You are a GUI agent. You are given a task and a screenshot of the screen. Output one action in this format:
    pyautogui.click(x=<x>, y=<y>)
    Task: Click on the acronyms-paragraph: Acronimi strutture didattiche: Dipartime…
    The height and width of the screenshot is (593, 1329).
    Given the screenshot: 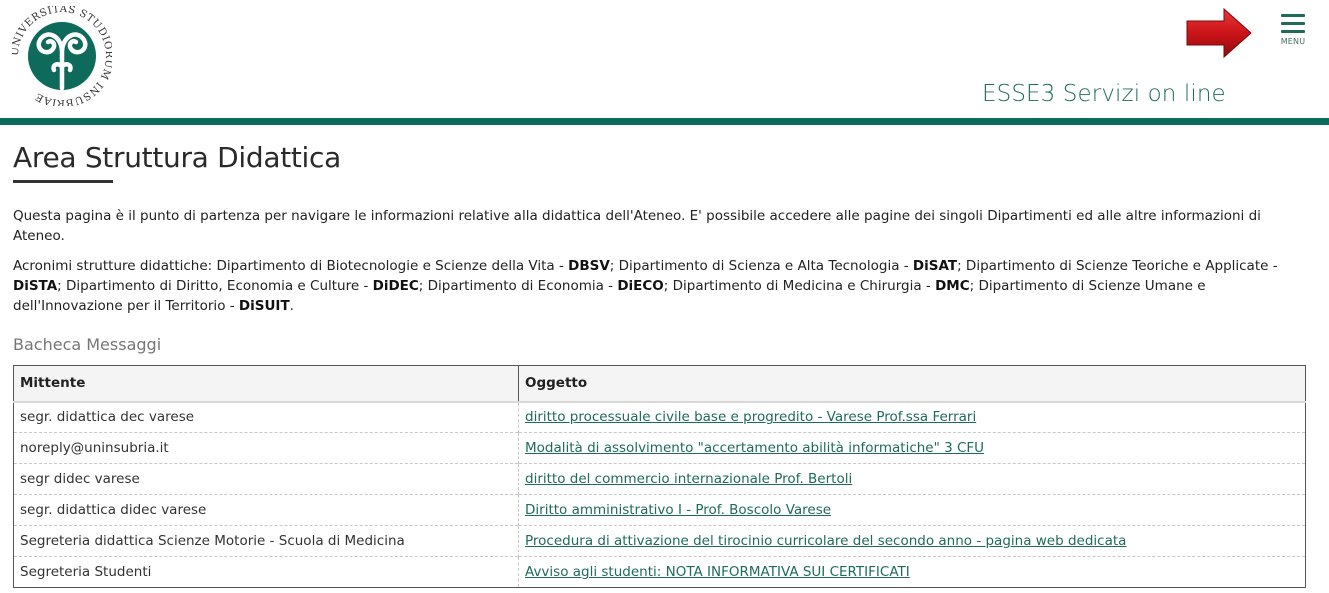 What is the action you would take?
    pyautogui.click(x=653, y=286)
    